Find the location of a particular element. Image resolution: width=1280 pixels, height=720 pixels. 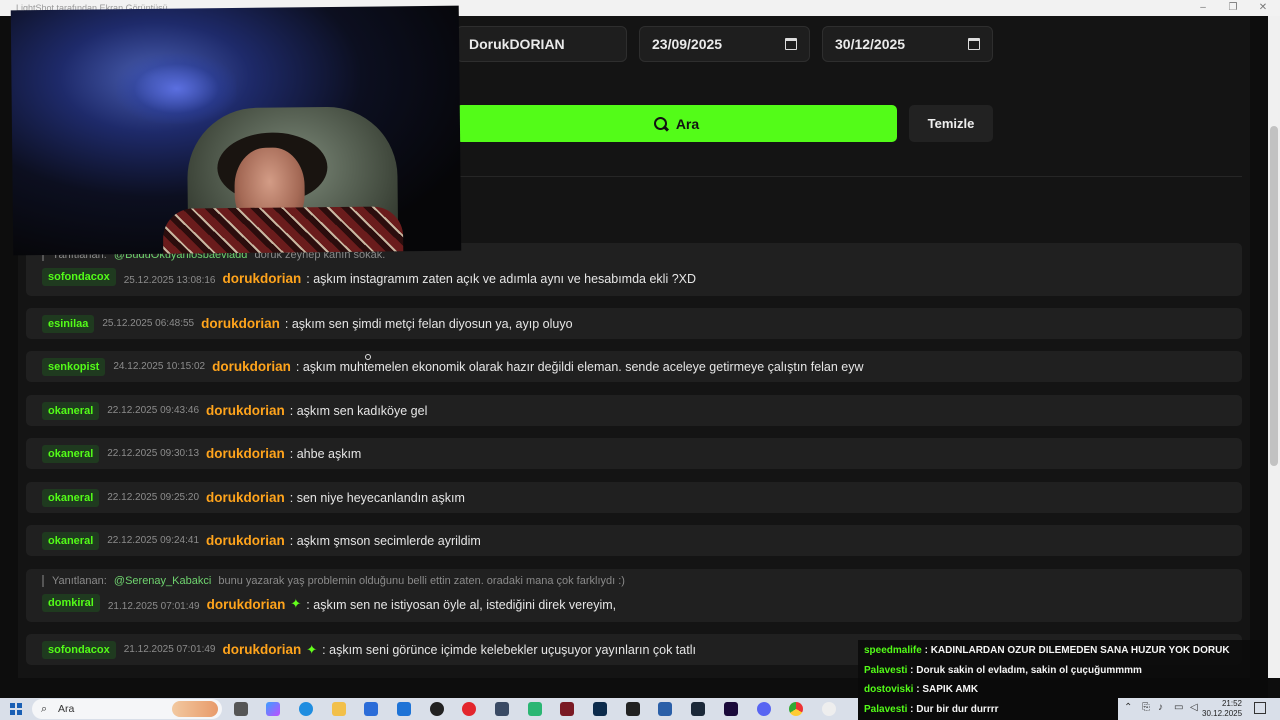

copilot-icon is located at coordinates (273, 709).